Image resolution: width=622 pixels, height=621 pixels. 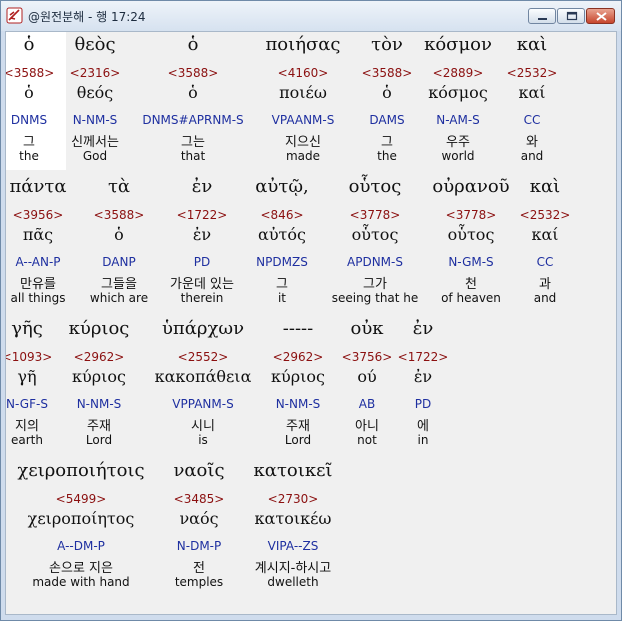 I want to click on maximize-icon, so click(x=572, y=16).